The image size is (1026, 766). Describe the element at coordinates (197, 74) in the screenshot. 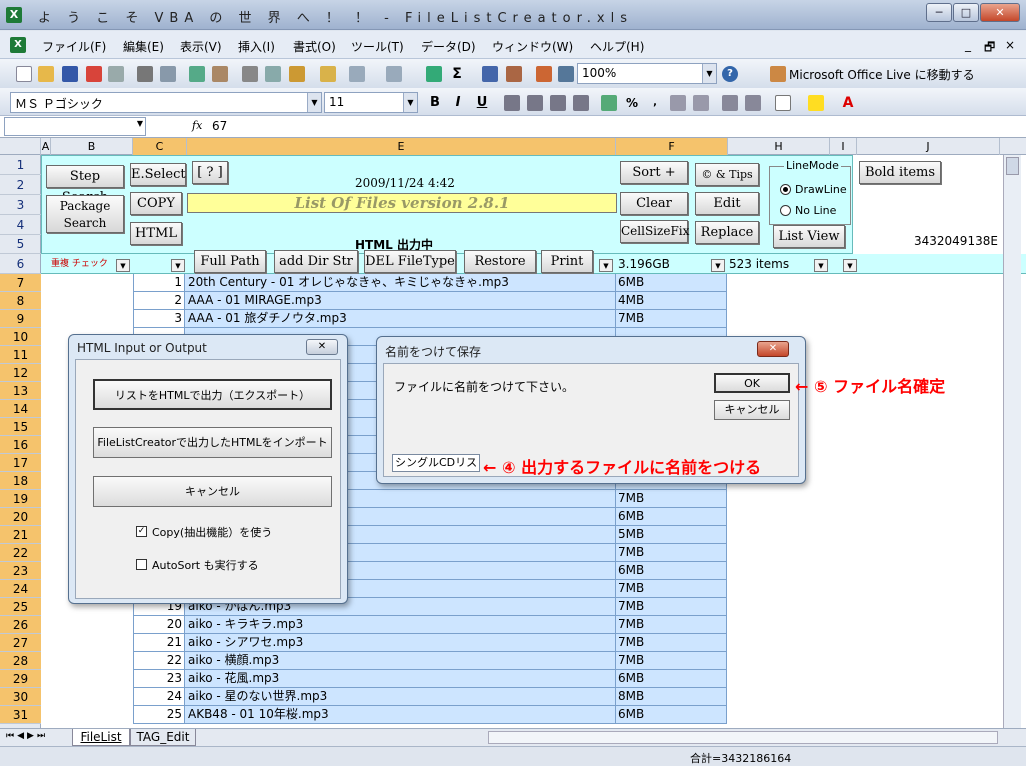

I see `spelling-icon` at that location.